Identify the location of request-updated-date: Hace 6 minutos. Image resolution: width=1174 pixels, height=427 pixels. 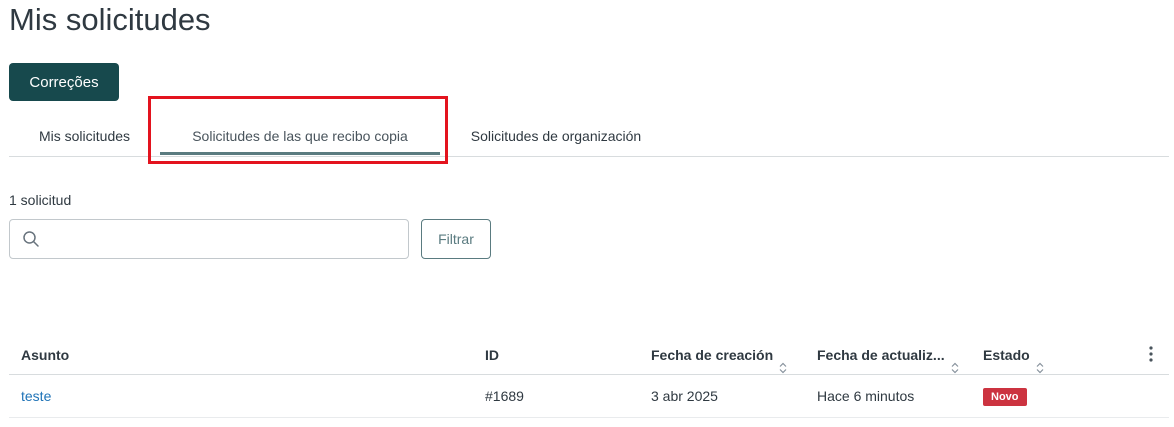
(866, 396).